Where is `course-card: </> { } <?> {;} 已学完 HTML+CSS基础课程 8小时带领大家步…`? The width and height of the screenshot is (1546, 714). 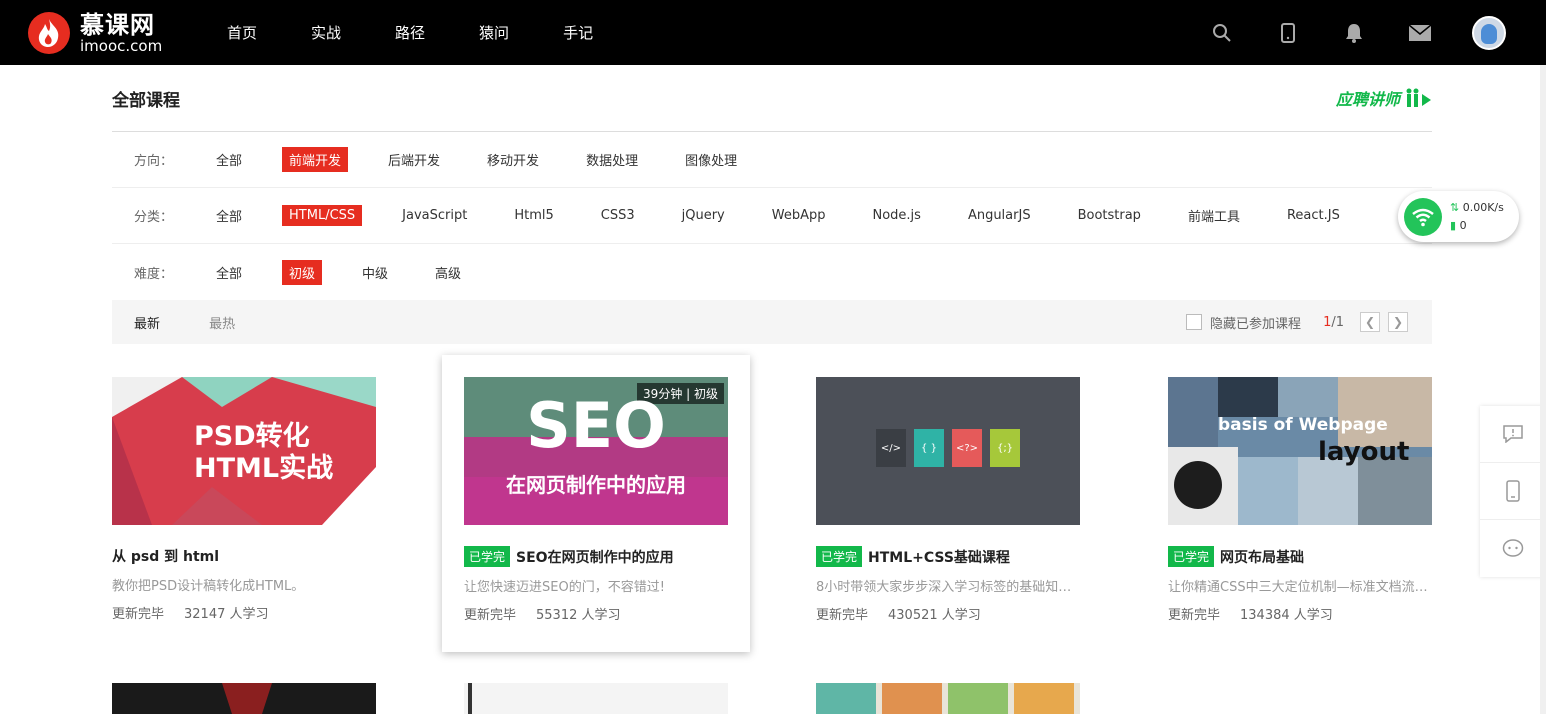 course-card: </> { } <?> {;} 已学完 HTML+CSS基础课程 8小时带领大家步… is located at coordinates (948, 500).